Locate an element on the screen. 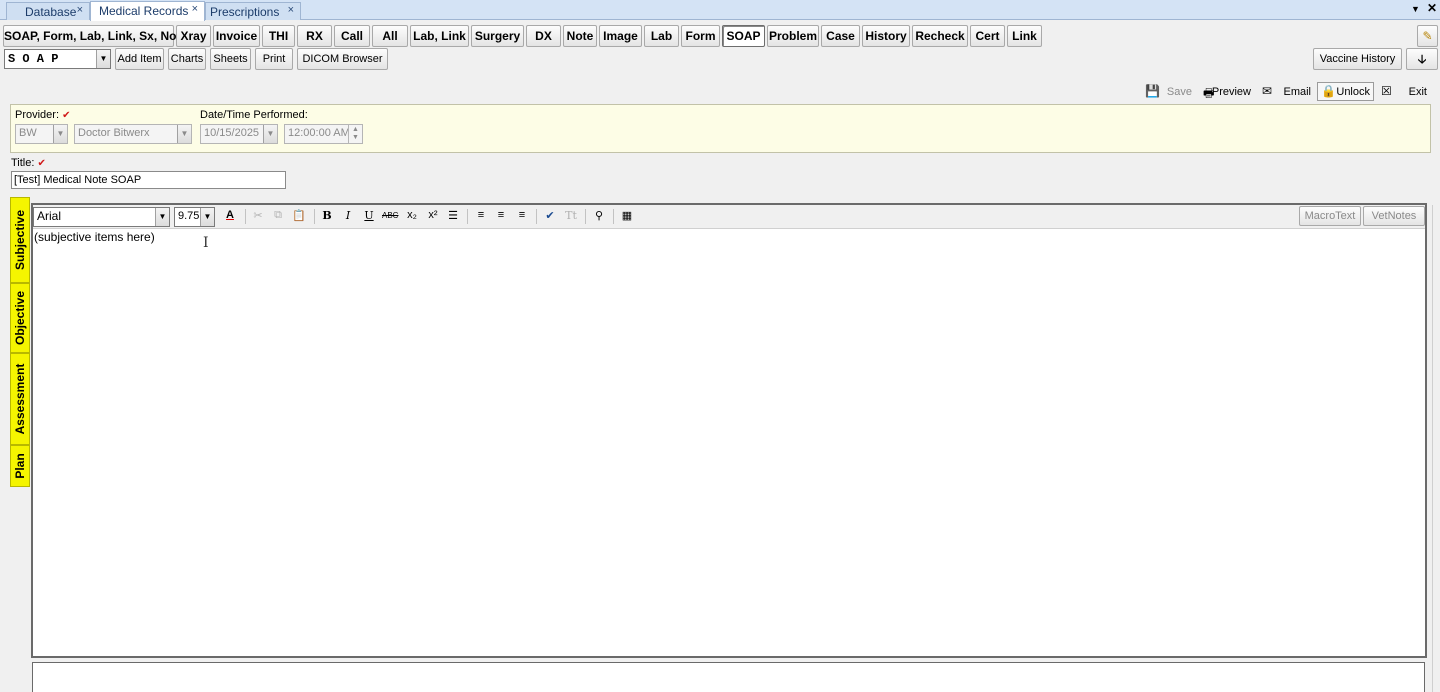 The width and height of the screenshot is (1440, 692). spellcheck-icon: ✔ is located at coordinates (550, 215).